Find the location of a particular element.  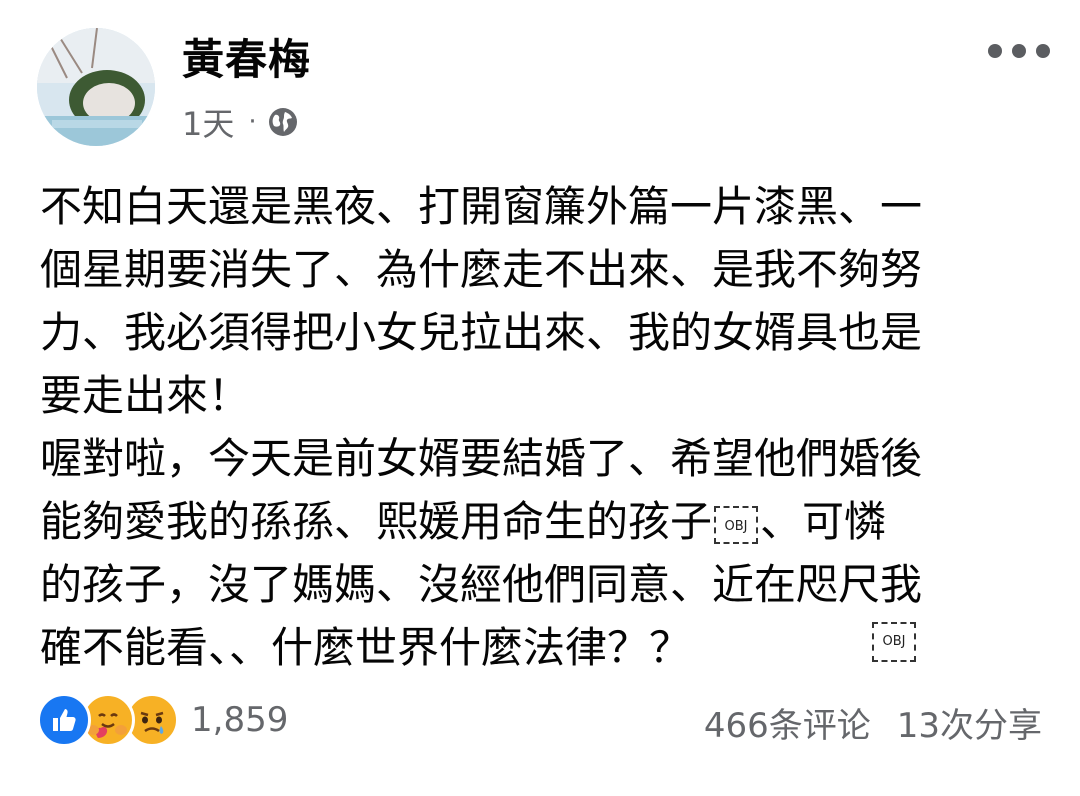

post-line-part: 、可憐 is located at coordinates (823, 521).